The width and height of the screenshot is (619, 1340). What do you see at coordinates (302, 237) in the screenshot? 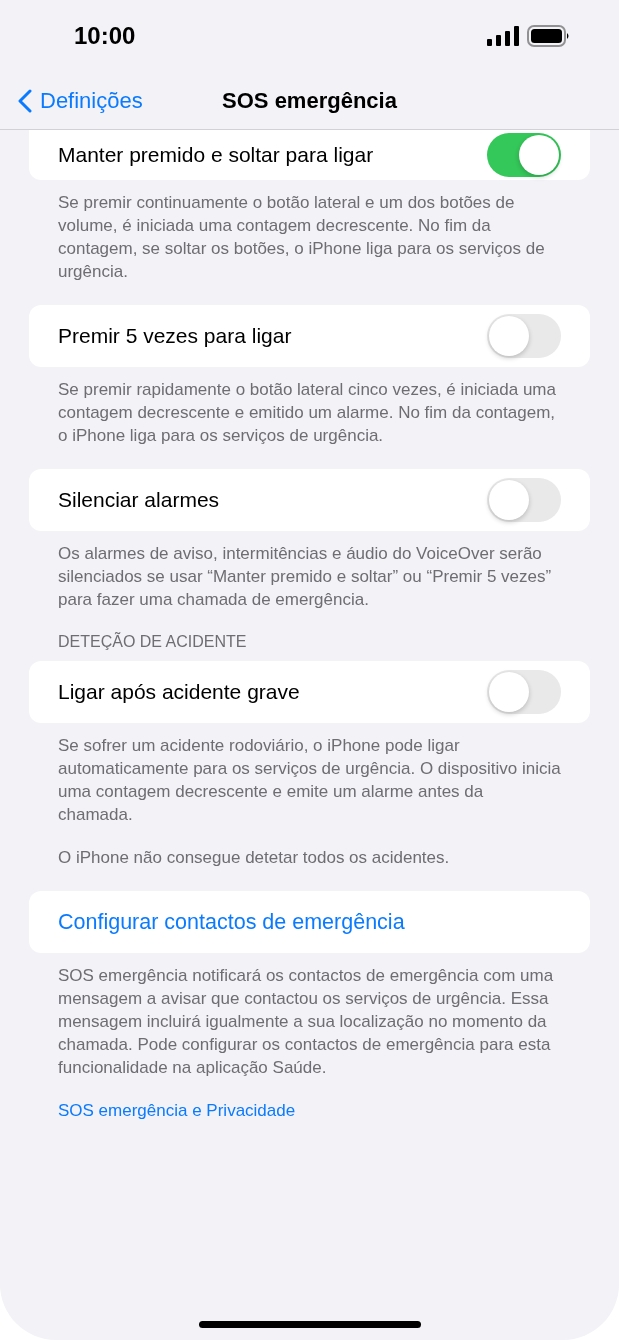
I see `footer-text: Se premir continuamente o botão lateral e um dos botões de volume, é iniciada uma contagem decrescente. No fim da contagem, se soltar os botões, o iPhone liga para os serviços de urgência.` at bounding box center [302, 237].